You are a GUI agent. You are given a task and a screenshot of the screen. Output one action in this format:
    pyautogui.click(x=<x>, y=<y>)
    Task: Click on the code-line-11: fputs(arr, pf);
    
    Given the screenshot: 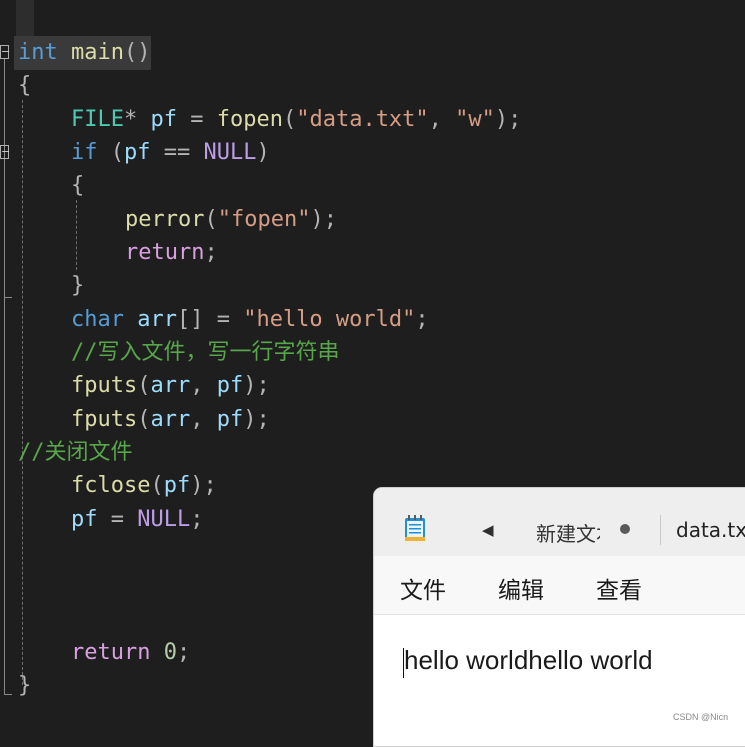 What is the action you would take?
    pyautogui.click(x=170, y=385)
    